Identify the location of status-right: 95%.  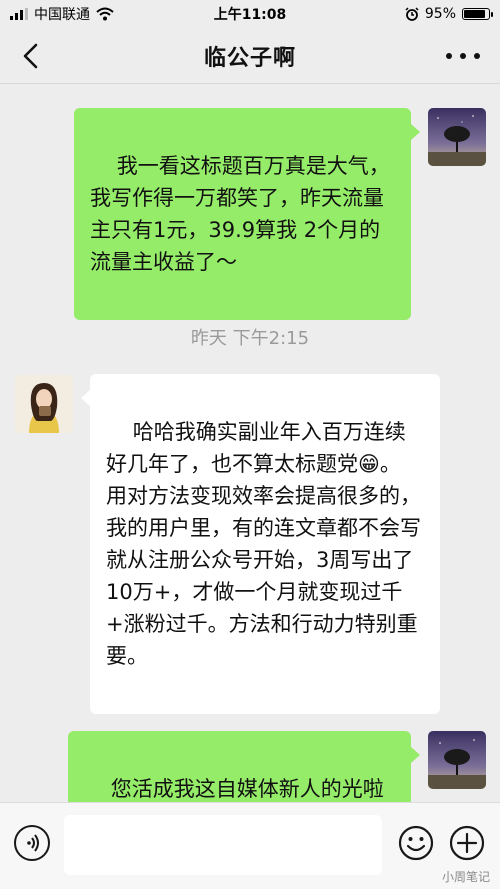
(449, 14).